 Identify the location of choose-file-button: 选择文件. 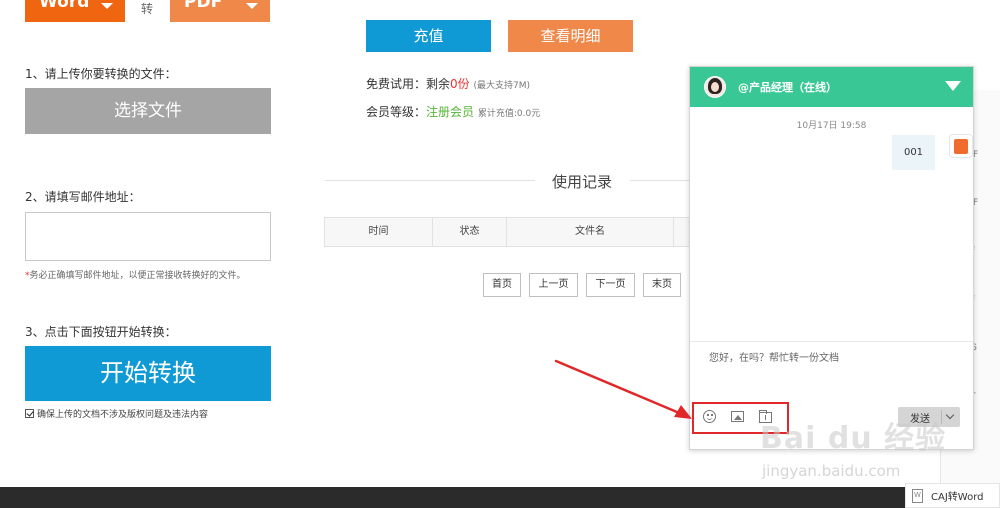
(148, 111).